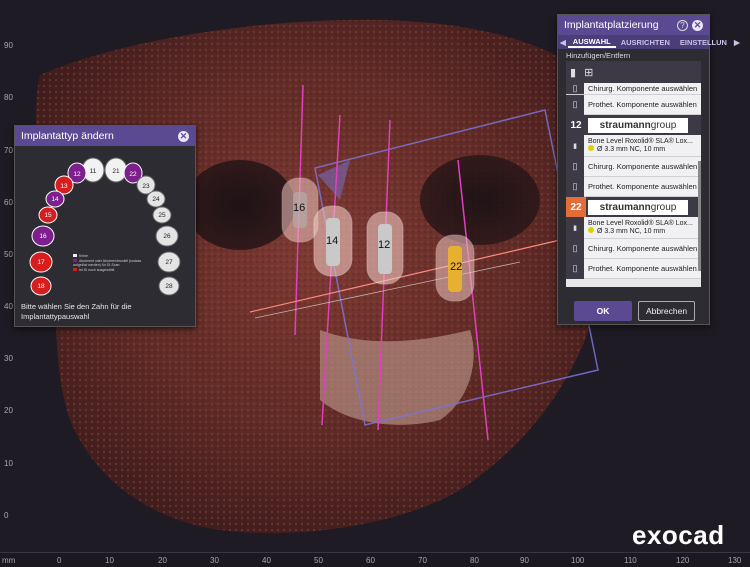 This screenshot has width=750, height=567. Describe the element at coordinates (9, 560) in the screenshot. I see `ruler-unit: mm` at that location.